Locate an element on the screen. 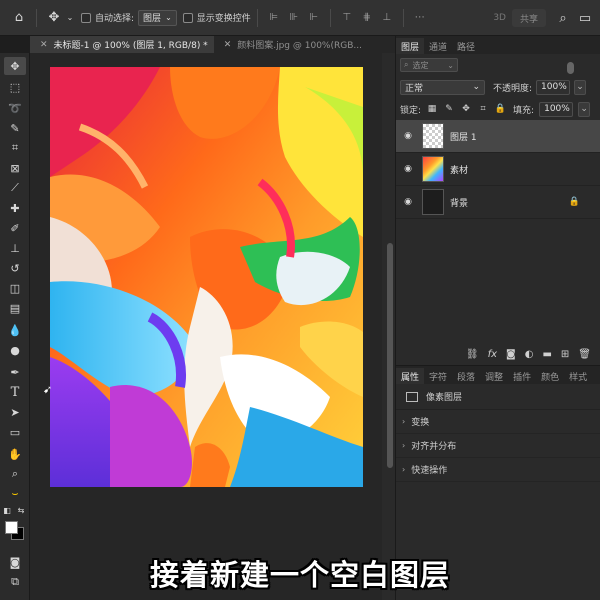 The height and width of the screenshot is (600, 600). auto-select-checkbox is located at coordinates (86, 17).